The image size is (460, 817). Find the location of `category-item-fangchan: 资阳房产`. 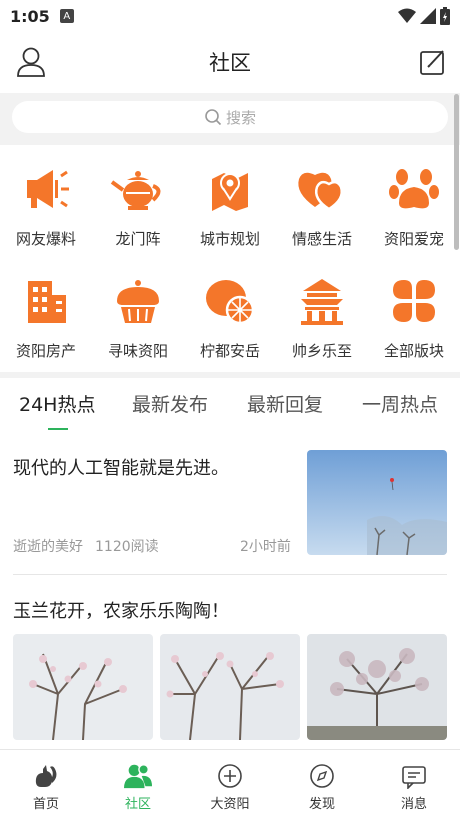

category-item-fangchan: 资阳房产 is located at coordinates (46, 312).